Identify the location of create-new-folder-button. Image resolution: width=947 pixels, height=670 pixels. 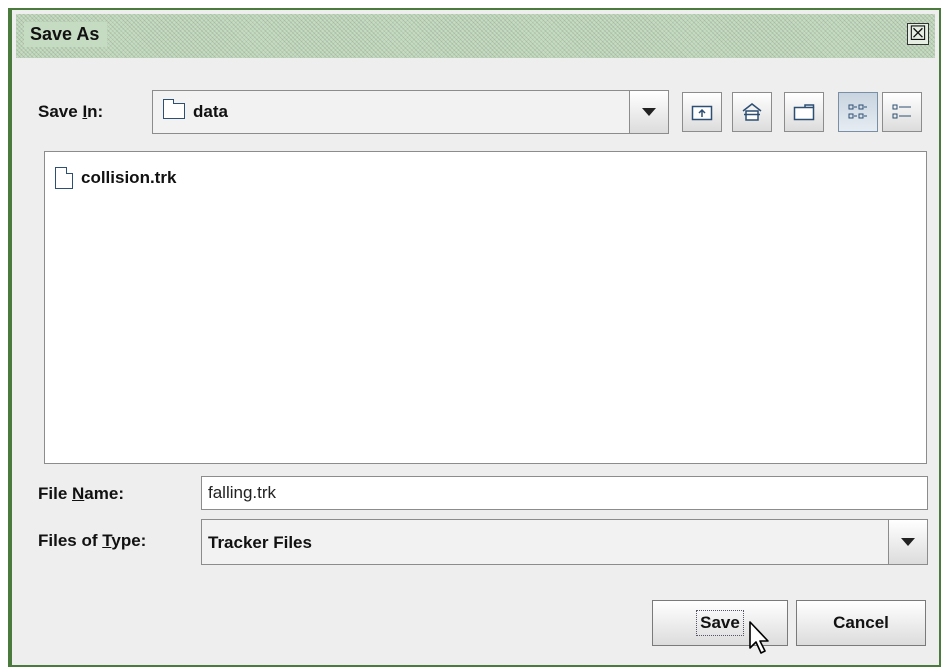
(804, 112).